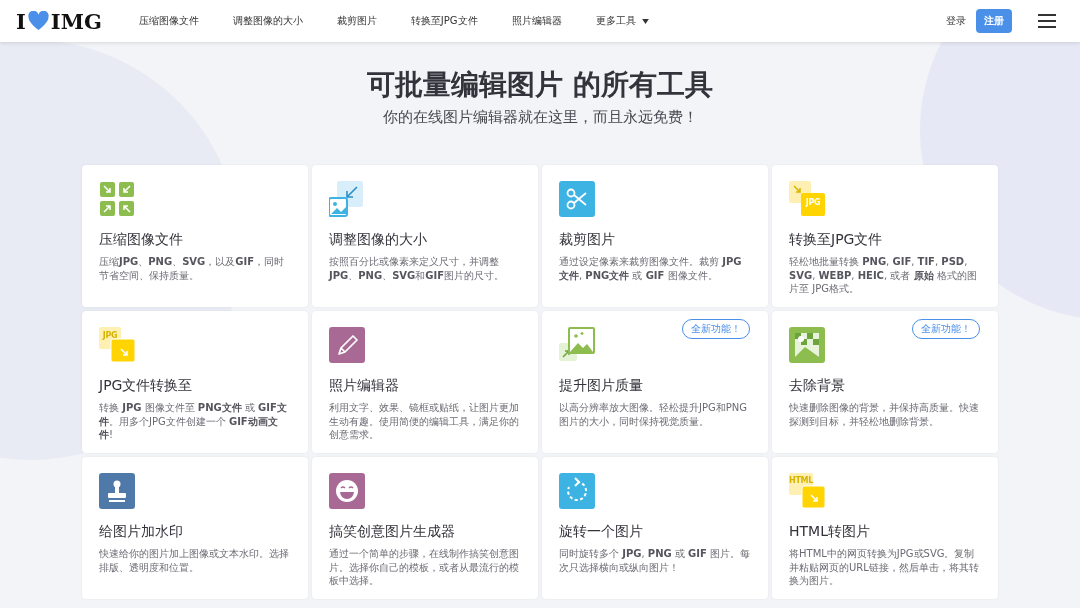 The width and height of the screenshot is (1080, 608). What do you see at coordinates (655, 560) in the screenshot?
I see `tool-description: 同时旋转多个 JPG, PNG 或 GIF 图片。每次只选择横向或纵向图片！` at bounding box center [655, 560].